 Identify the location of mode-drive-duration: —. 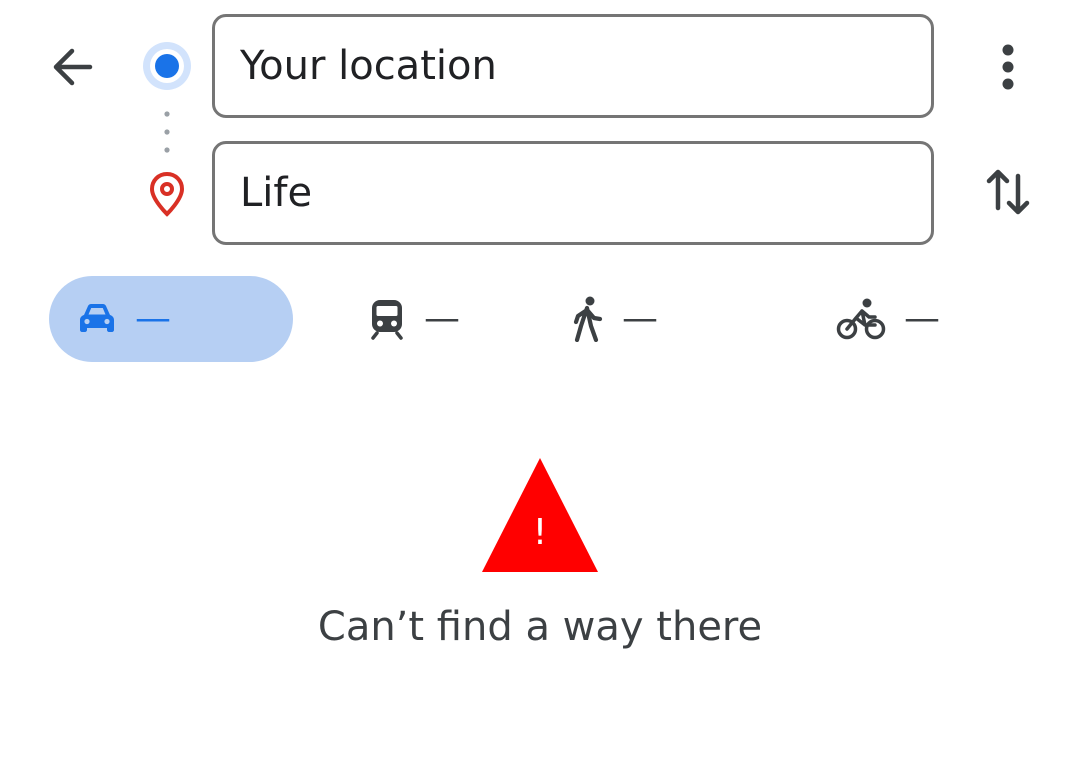
(153, 318).